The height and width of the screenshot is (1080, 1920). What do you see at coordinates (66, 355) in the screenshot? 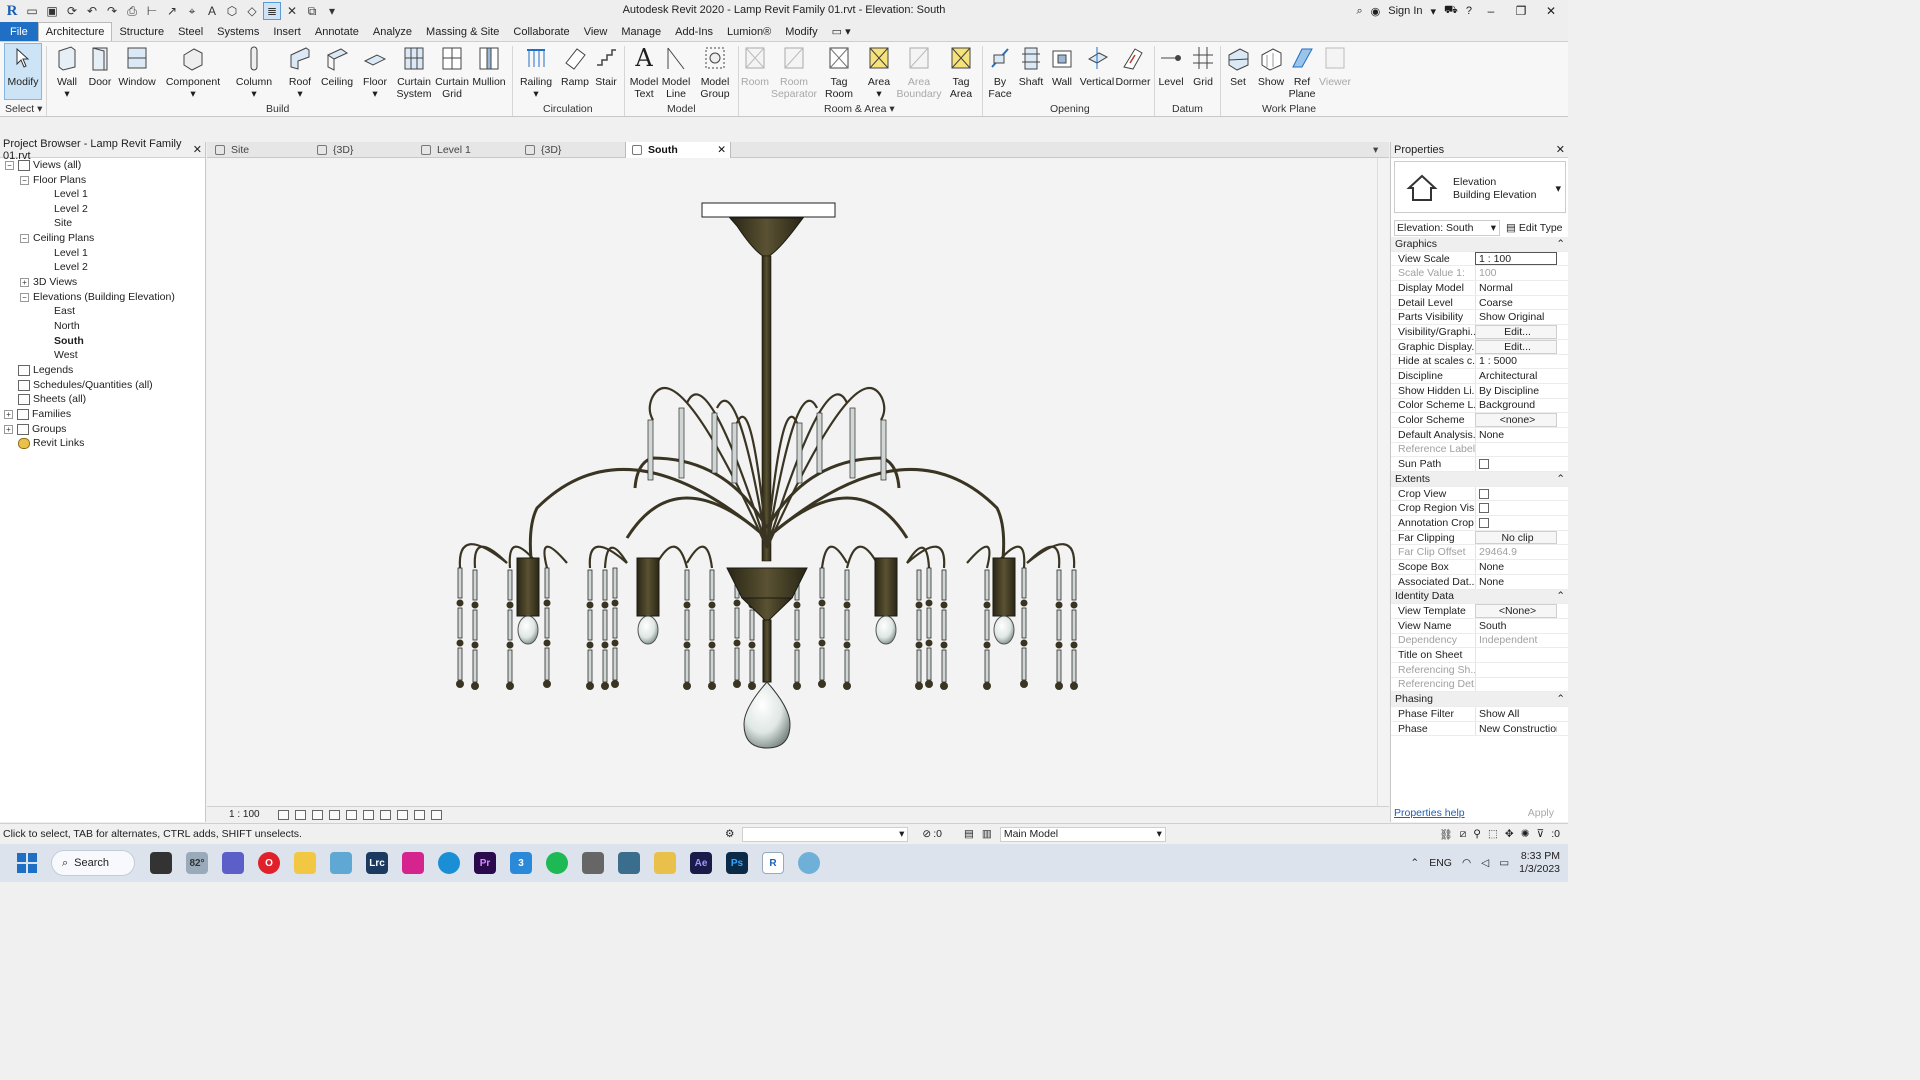
I see `tree-west: West` at bounding box center [66, 355].